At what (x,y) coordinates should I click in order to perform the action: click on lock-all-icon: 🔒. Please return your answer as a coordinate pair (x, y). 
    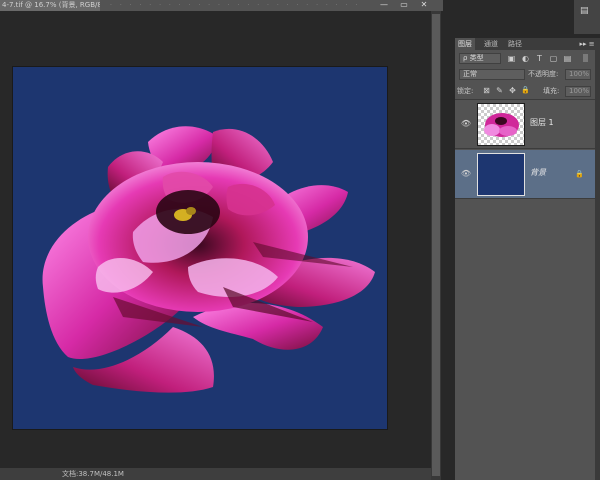
    Looking at the image, I should click on (525, 90).